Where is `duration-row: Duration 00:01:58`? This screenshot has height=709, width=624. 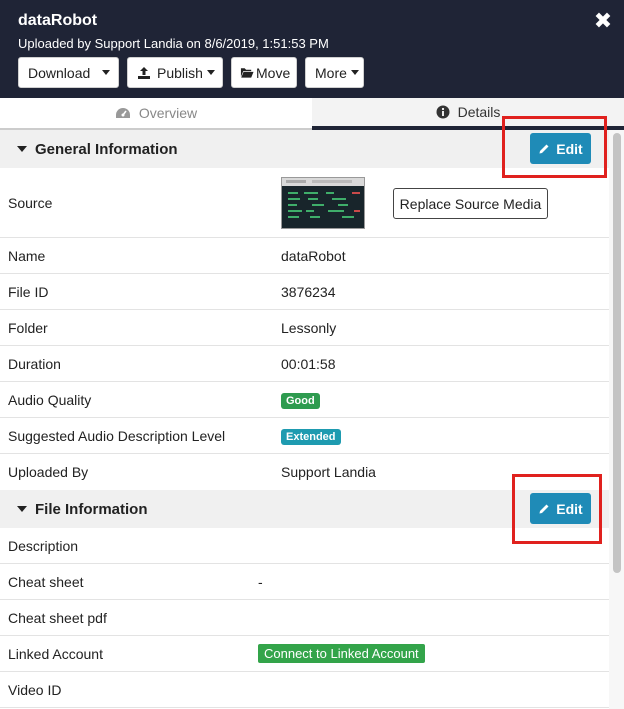
duration-row: Duration 00:01:58 is located at coordinates (304, 364).